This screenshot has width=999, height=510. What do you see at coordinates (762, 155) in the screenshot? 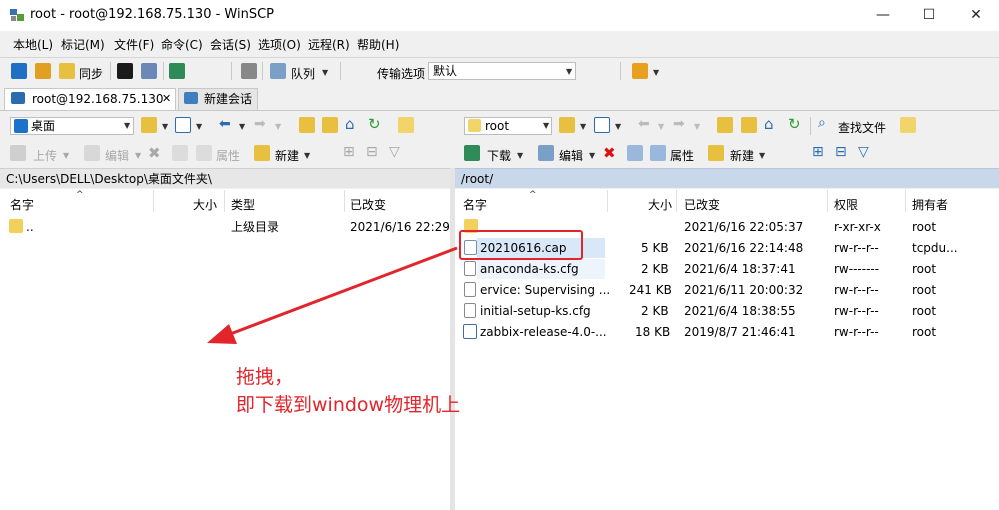
I see `right-new-dropdown-icon: ▼` at bounding box center [762, 155].